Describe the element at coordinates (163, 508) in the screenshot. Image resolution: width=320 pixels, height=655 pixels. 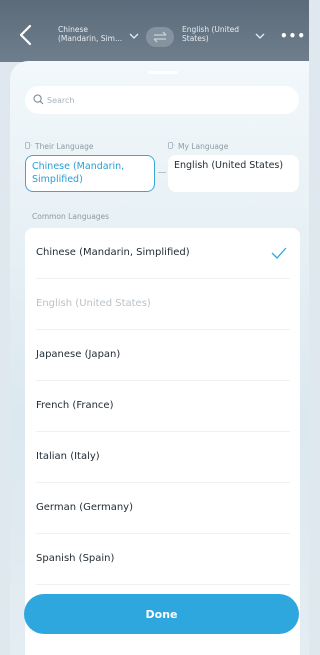
I see `list-item: German (Germany)` at that location.